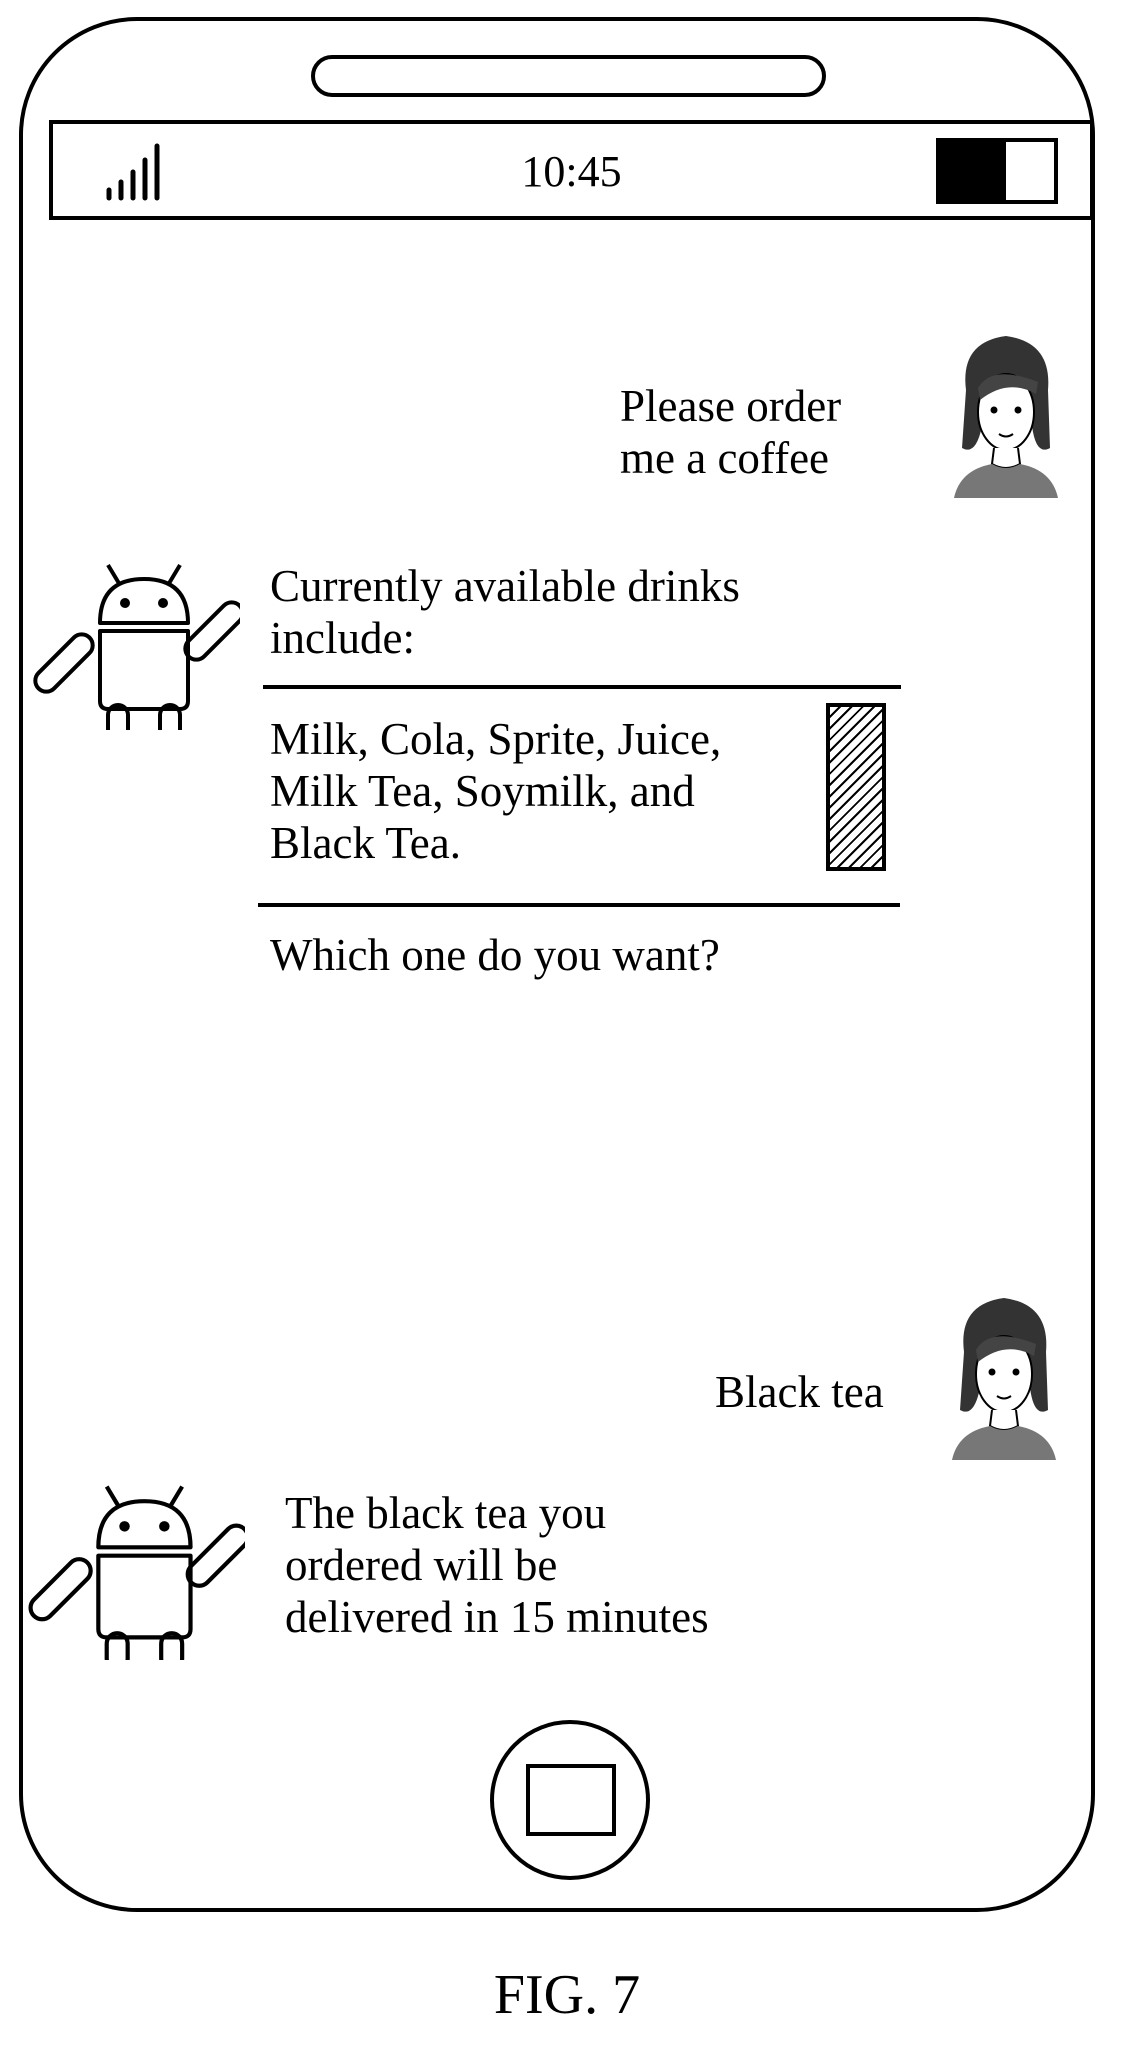 This screenshot has width=1134, height=2055. Describe the element at coordinates (582, 687) in the screenshot. I see `list-divider-top` at that location.